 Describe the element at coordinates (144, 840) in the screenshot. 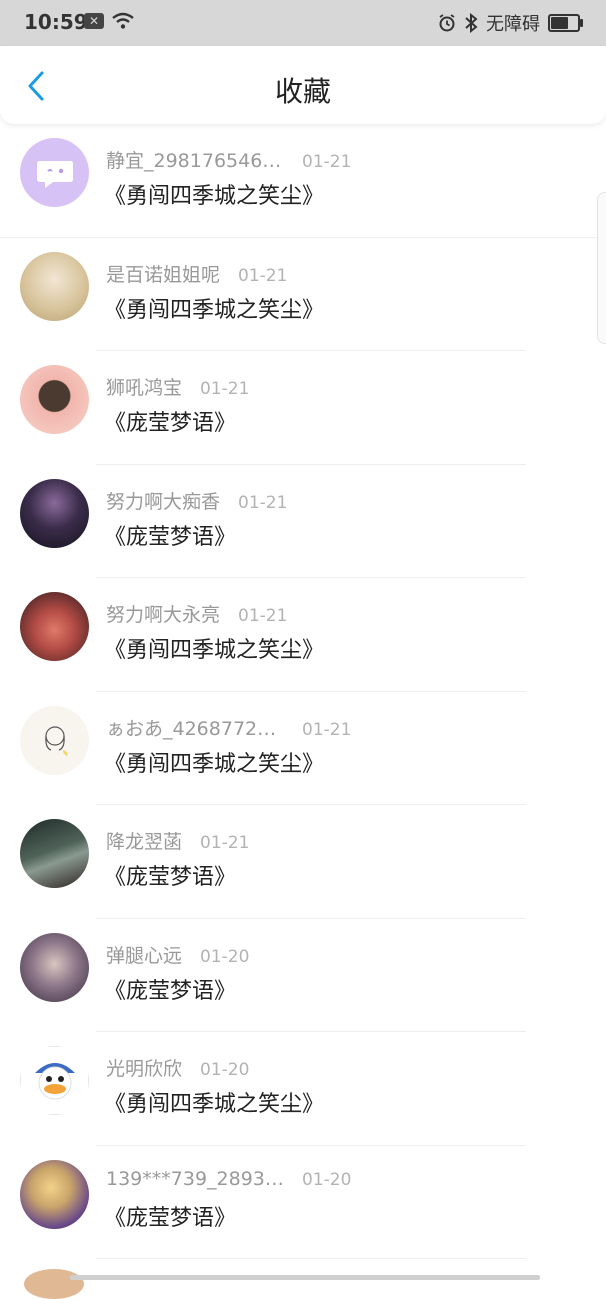

I see `username: 降龙翌菡` at that location.